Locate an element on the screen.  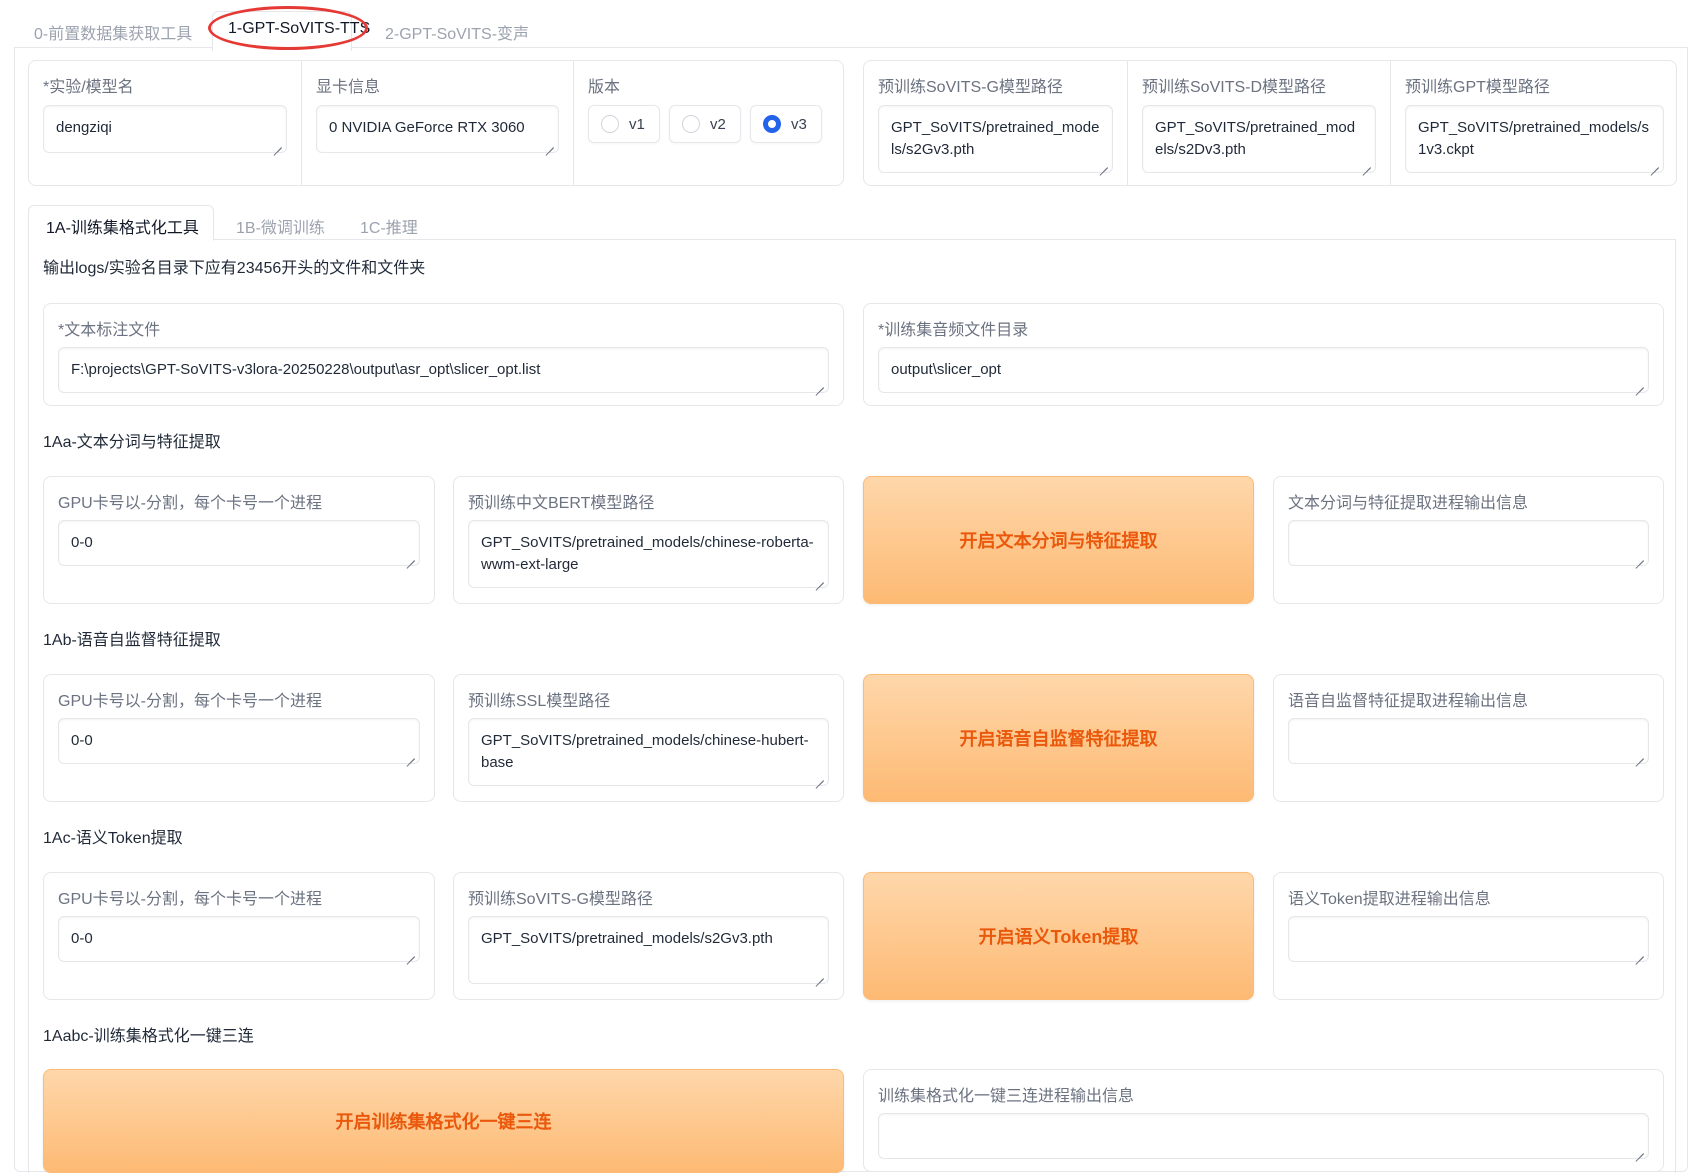
tab-gpt-sovits-tts: 1-GPT-SoVITS-TTS is located at coordinates (299, 29).